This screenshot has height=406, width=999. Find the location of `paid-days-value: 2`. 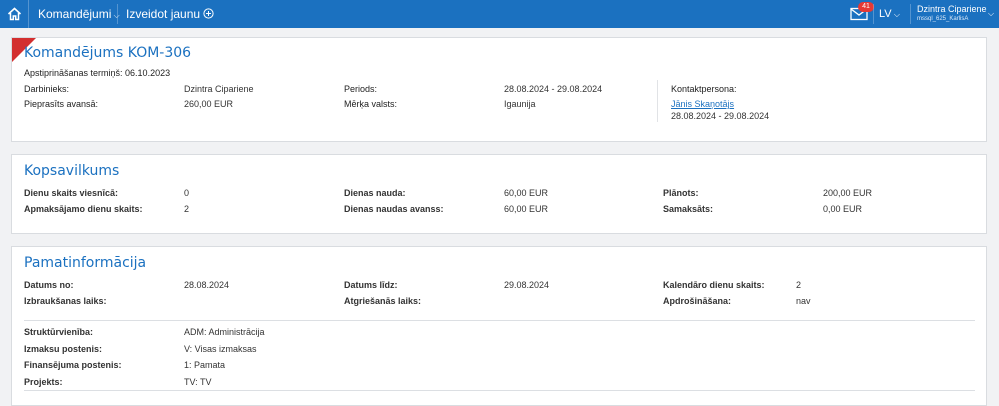

paid-days-value: 2 is located at coordinates (187, 209).